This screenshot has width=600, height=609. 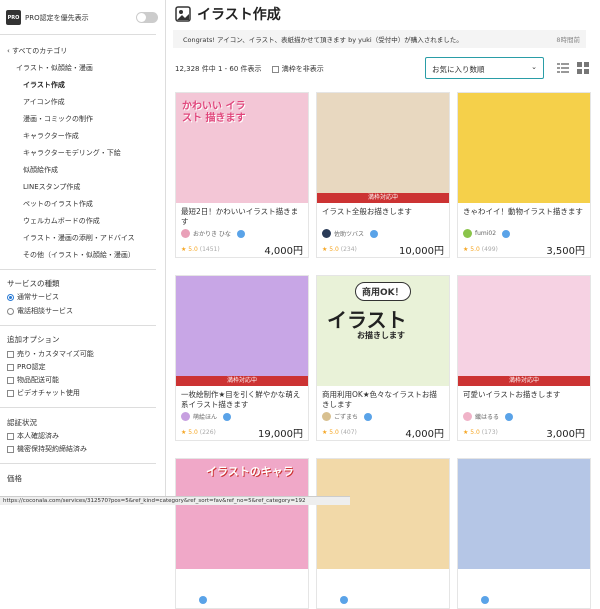 I want to click on service-card: 満枠対応中 可愛いイラストお描きします織はるる ★ 5.0 (173) 3,000円, so click(x=524, y=358).